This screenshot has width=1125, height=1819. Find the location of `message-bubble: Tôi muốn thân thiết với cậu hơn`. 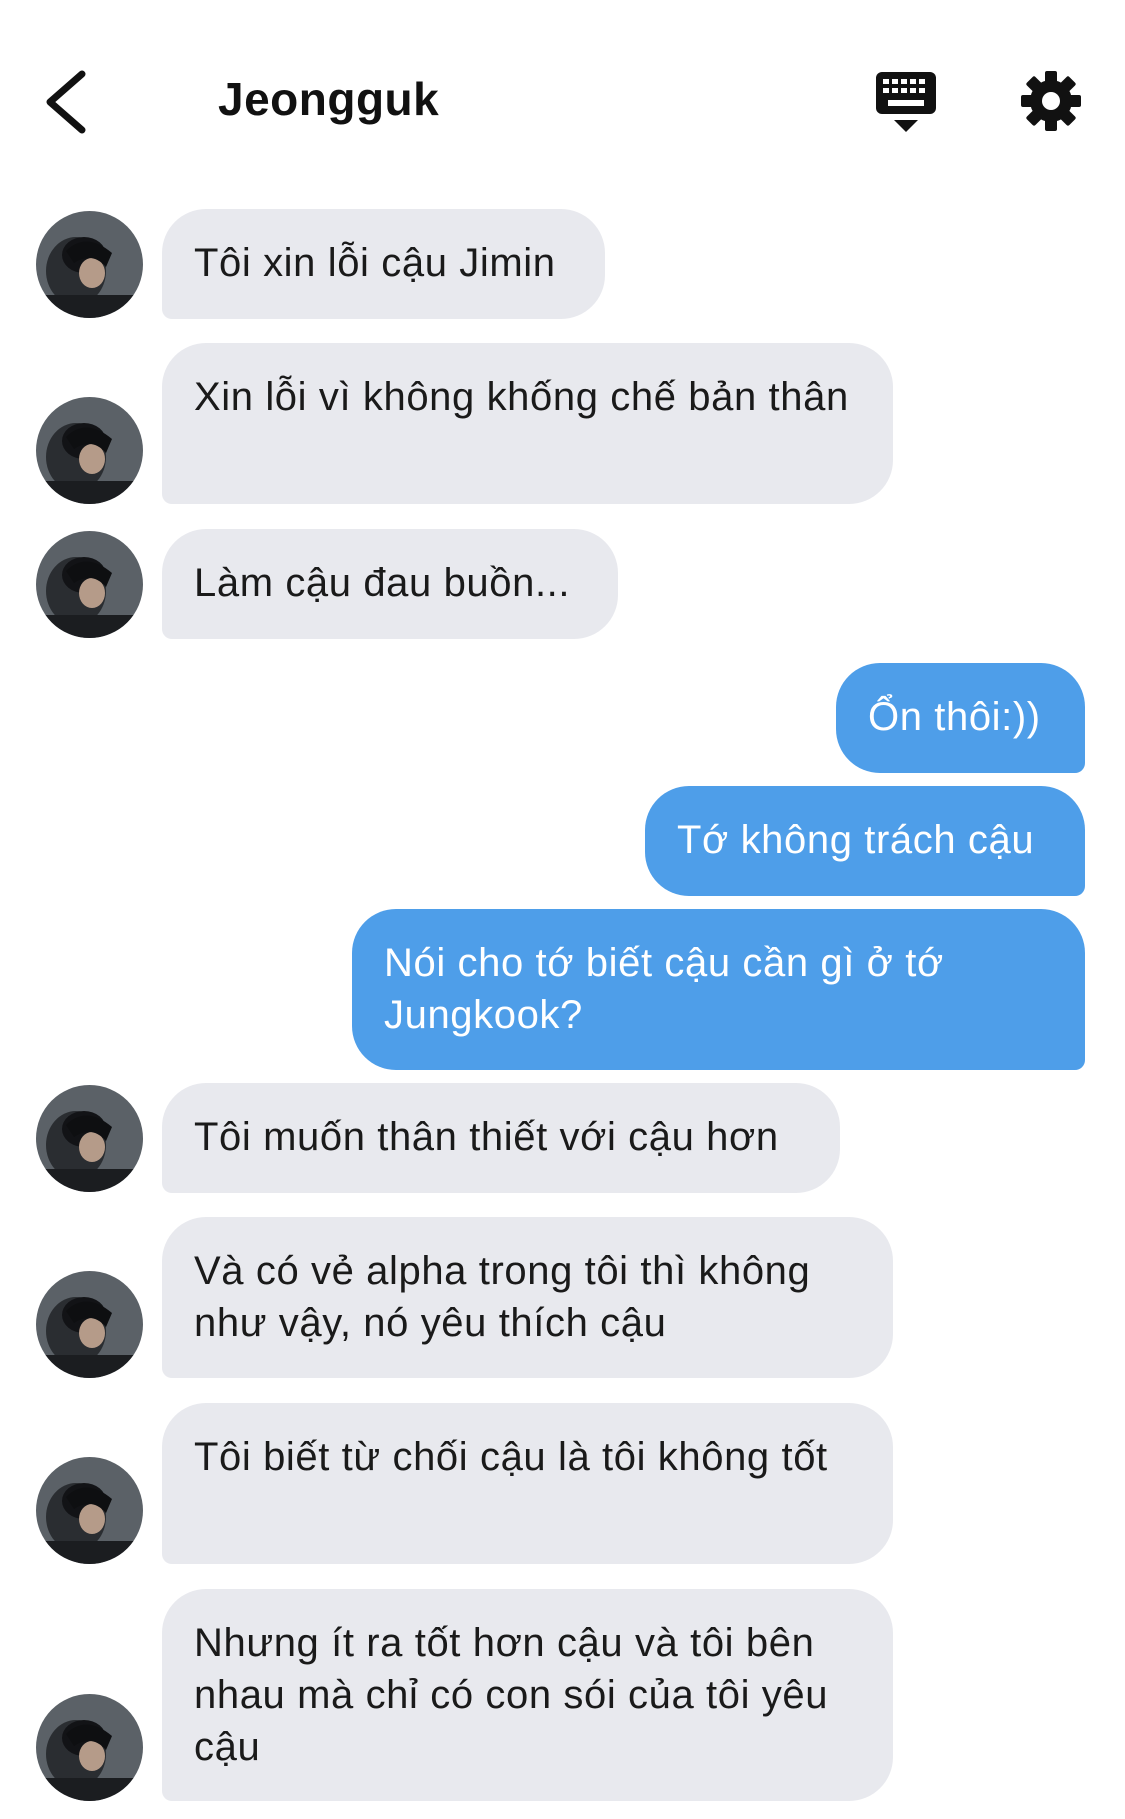

message-bubble: Tôi muốn thân thiết với cậu hơn is located at coordinates (501, 1138).